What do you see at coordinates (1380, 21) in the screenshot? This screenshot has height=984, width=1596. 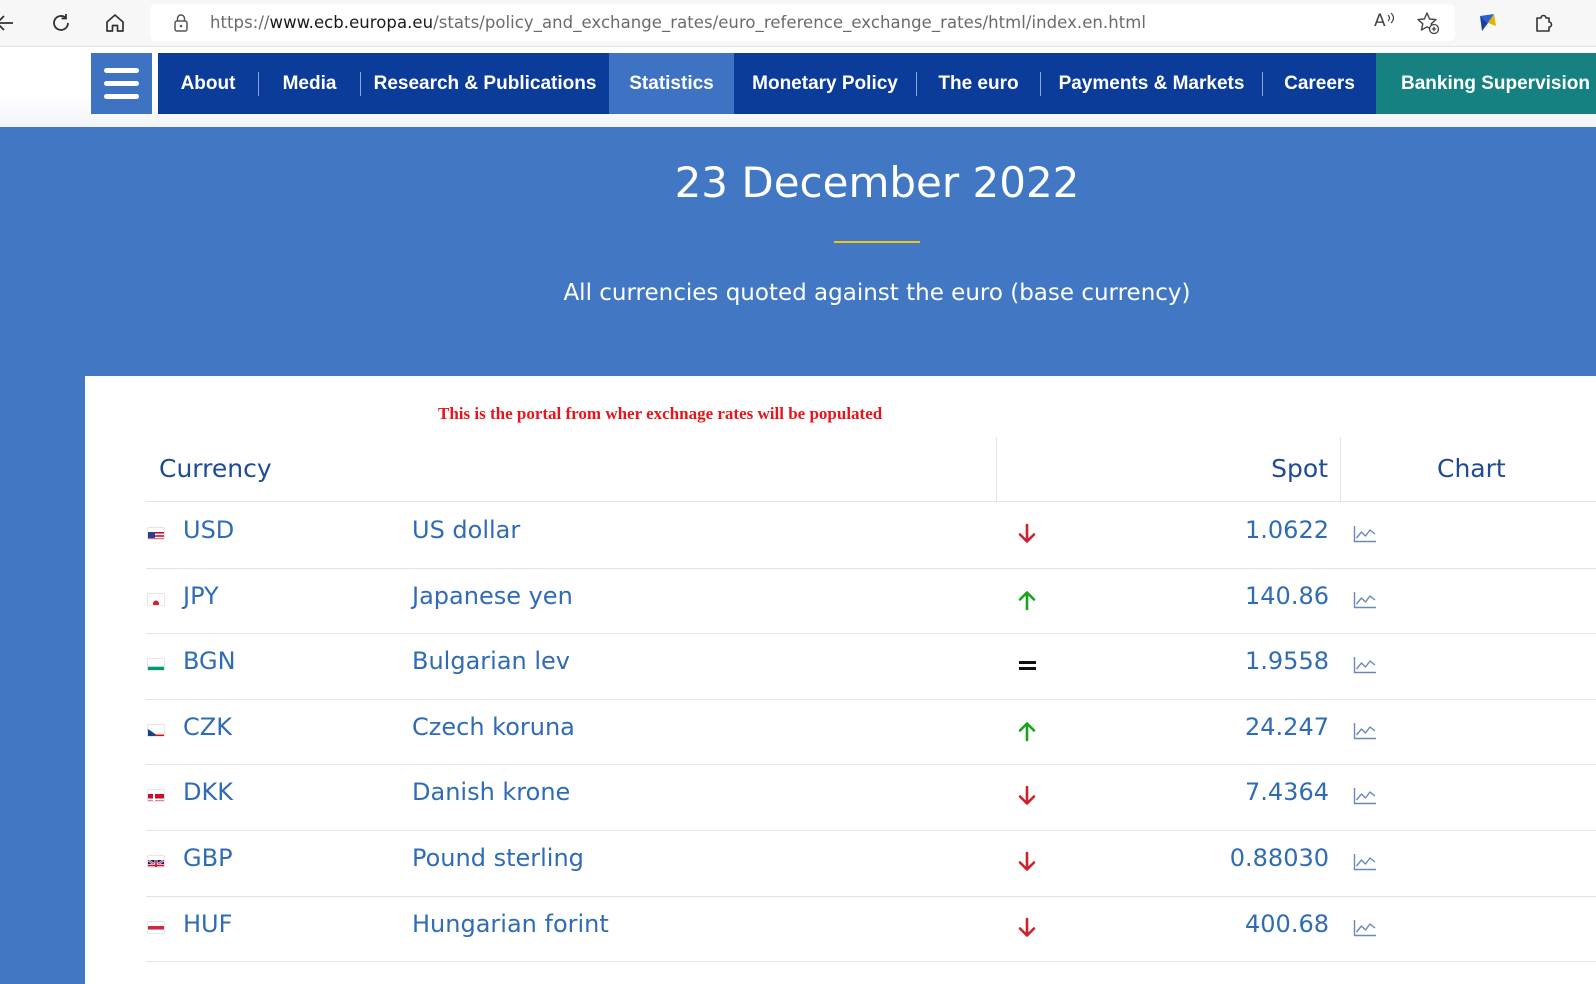 I see `read-aloud-letter: A` at bounding box center [1380, 21].